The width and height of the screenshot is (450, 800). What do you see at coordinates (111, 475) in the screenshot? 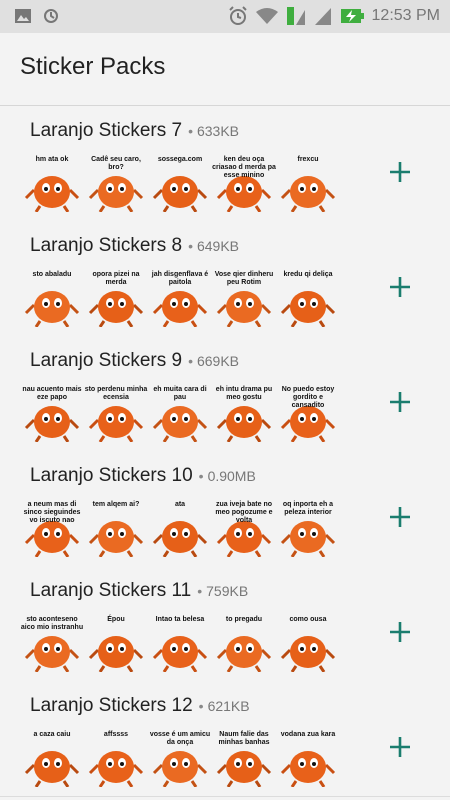
I see `pack-name: Laranjo Stickers 10` at bounding box center [111, 475].